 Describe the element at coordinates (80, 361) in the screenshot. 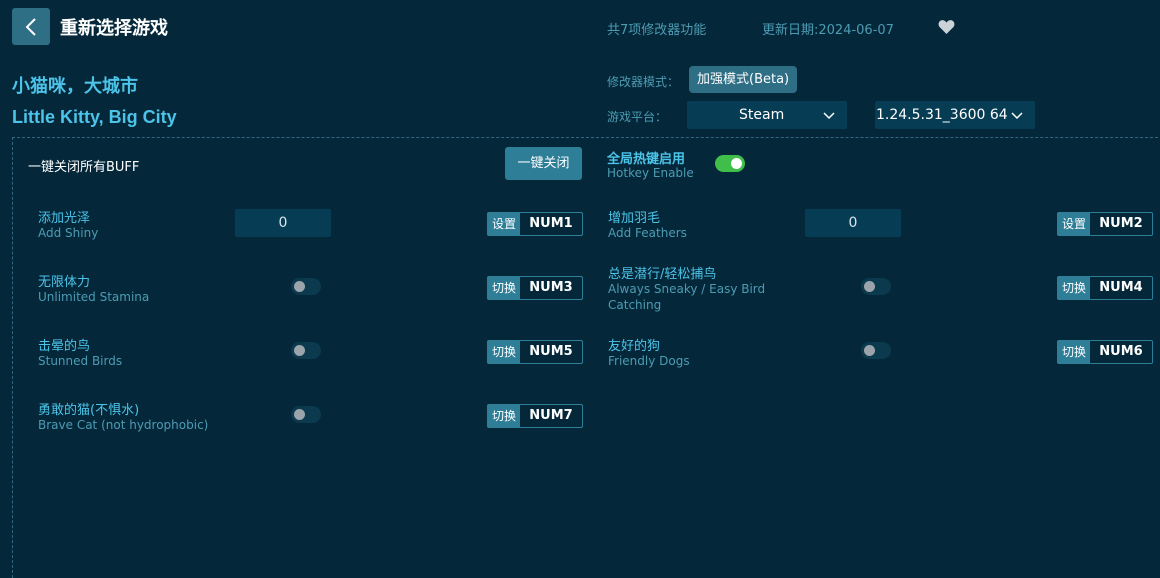

I see `option-label-en: Stunned Birds` at that location.